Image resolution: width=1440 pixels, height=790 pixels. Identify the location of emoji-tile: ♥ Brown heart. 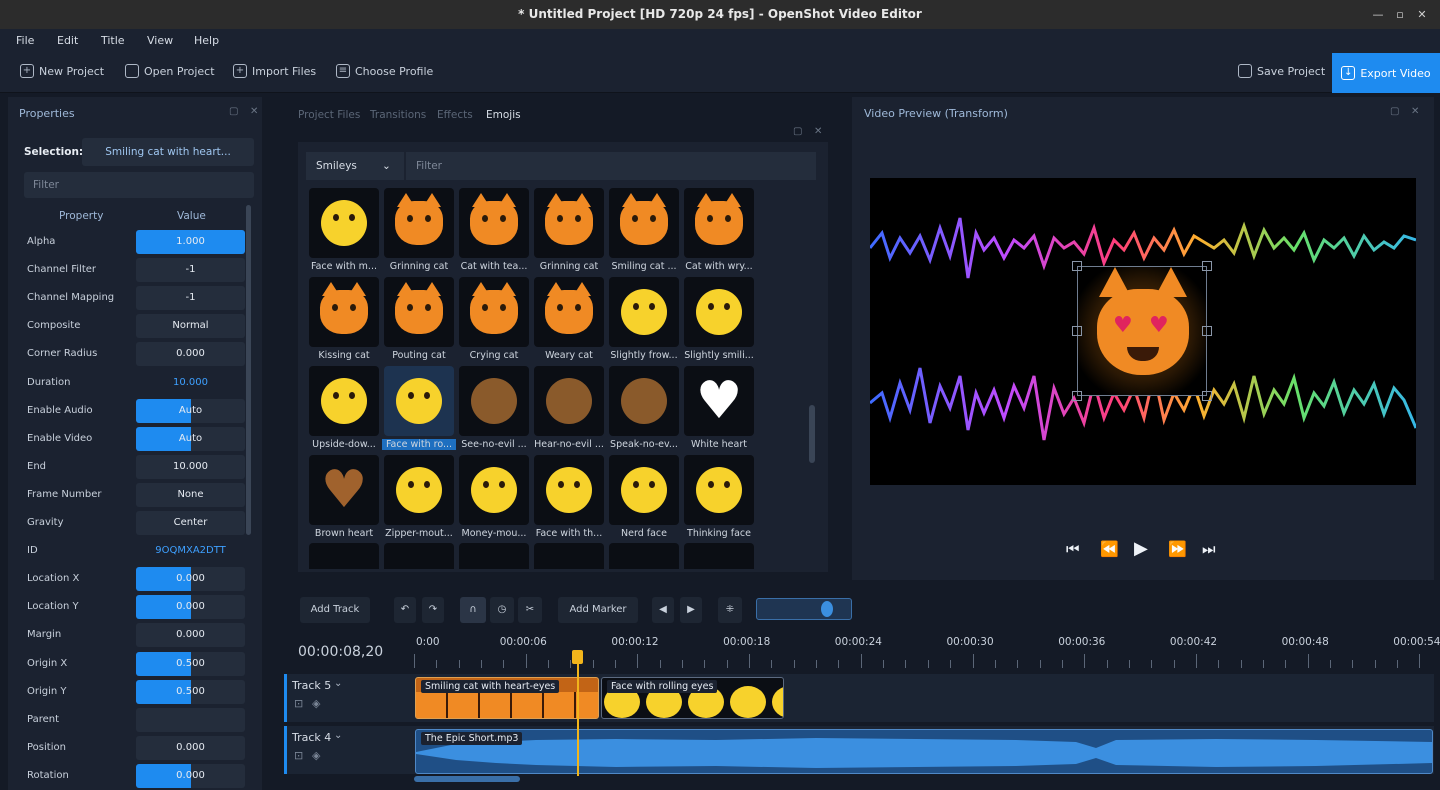
(344, 497).